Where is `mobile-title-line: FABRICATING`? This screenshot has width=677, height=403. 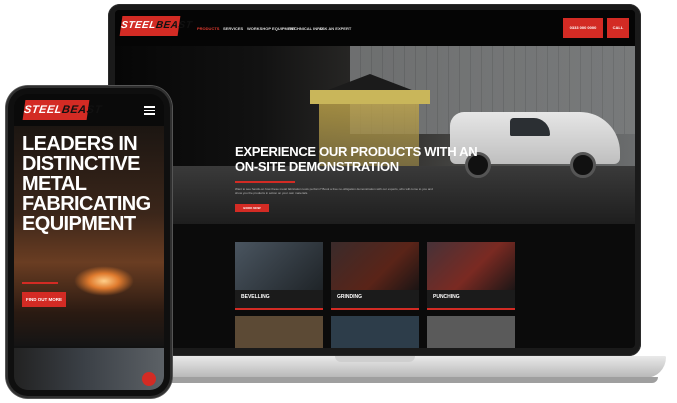 mobile-title-line: FABRICATING is located at coordinates (86, 204).